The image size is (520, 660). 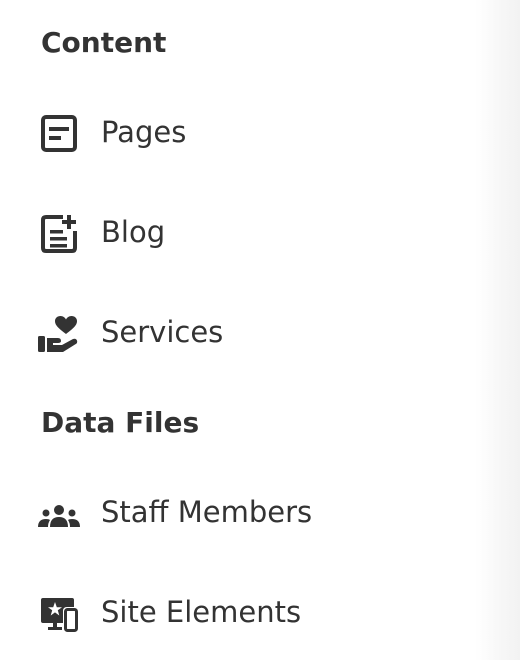 I want to click on sidebar-item-label: Staff Members, so click(x=207, y=512).